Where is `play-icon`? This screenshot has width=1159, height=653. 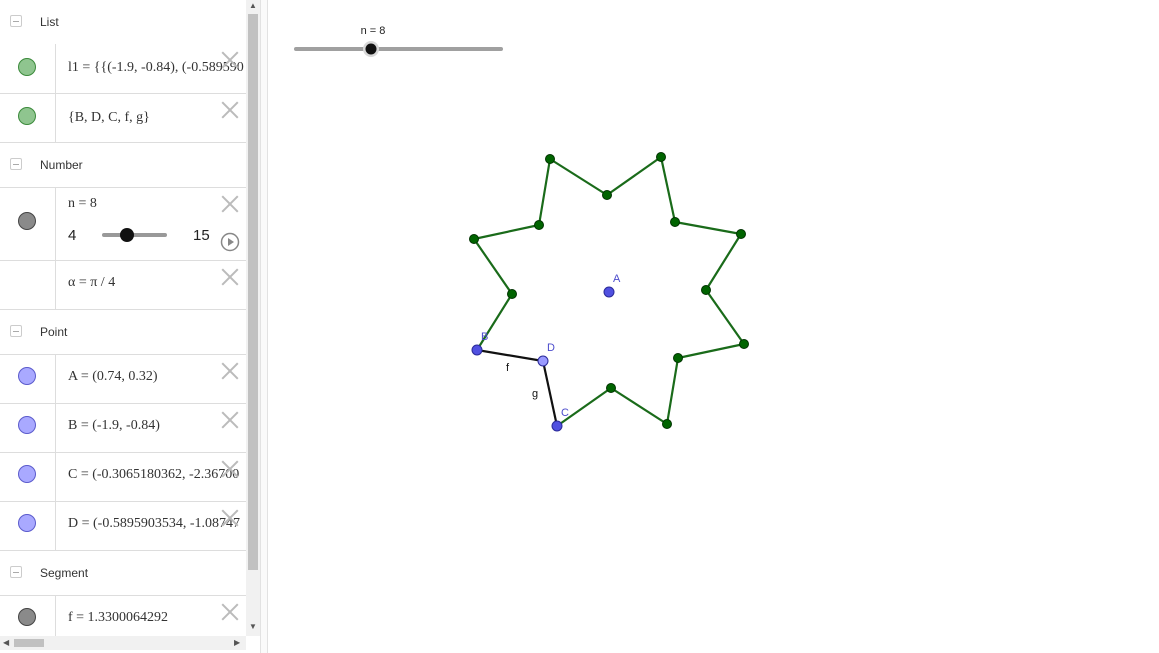 play-icon is located at coordinates (230, 242).